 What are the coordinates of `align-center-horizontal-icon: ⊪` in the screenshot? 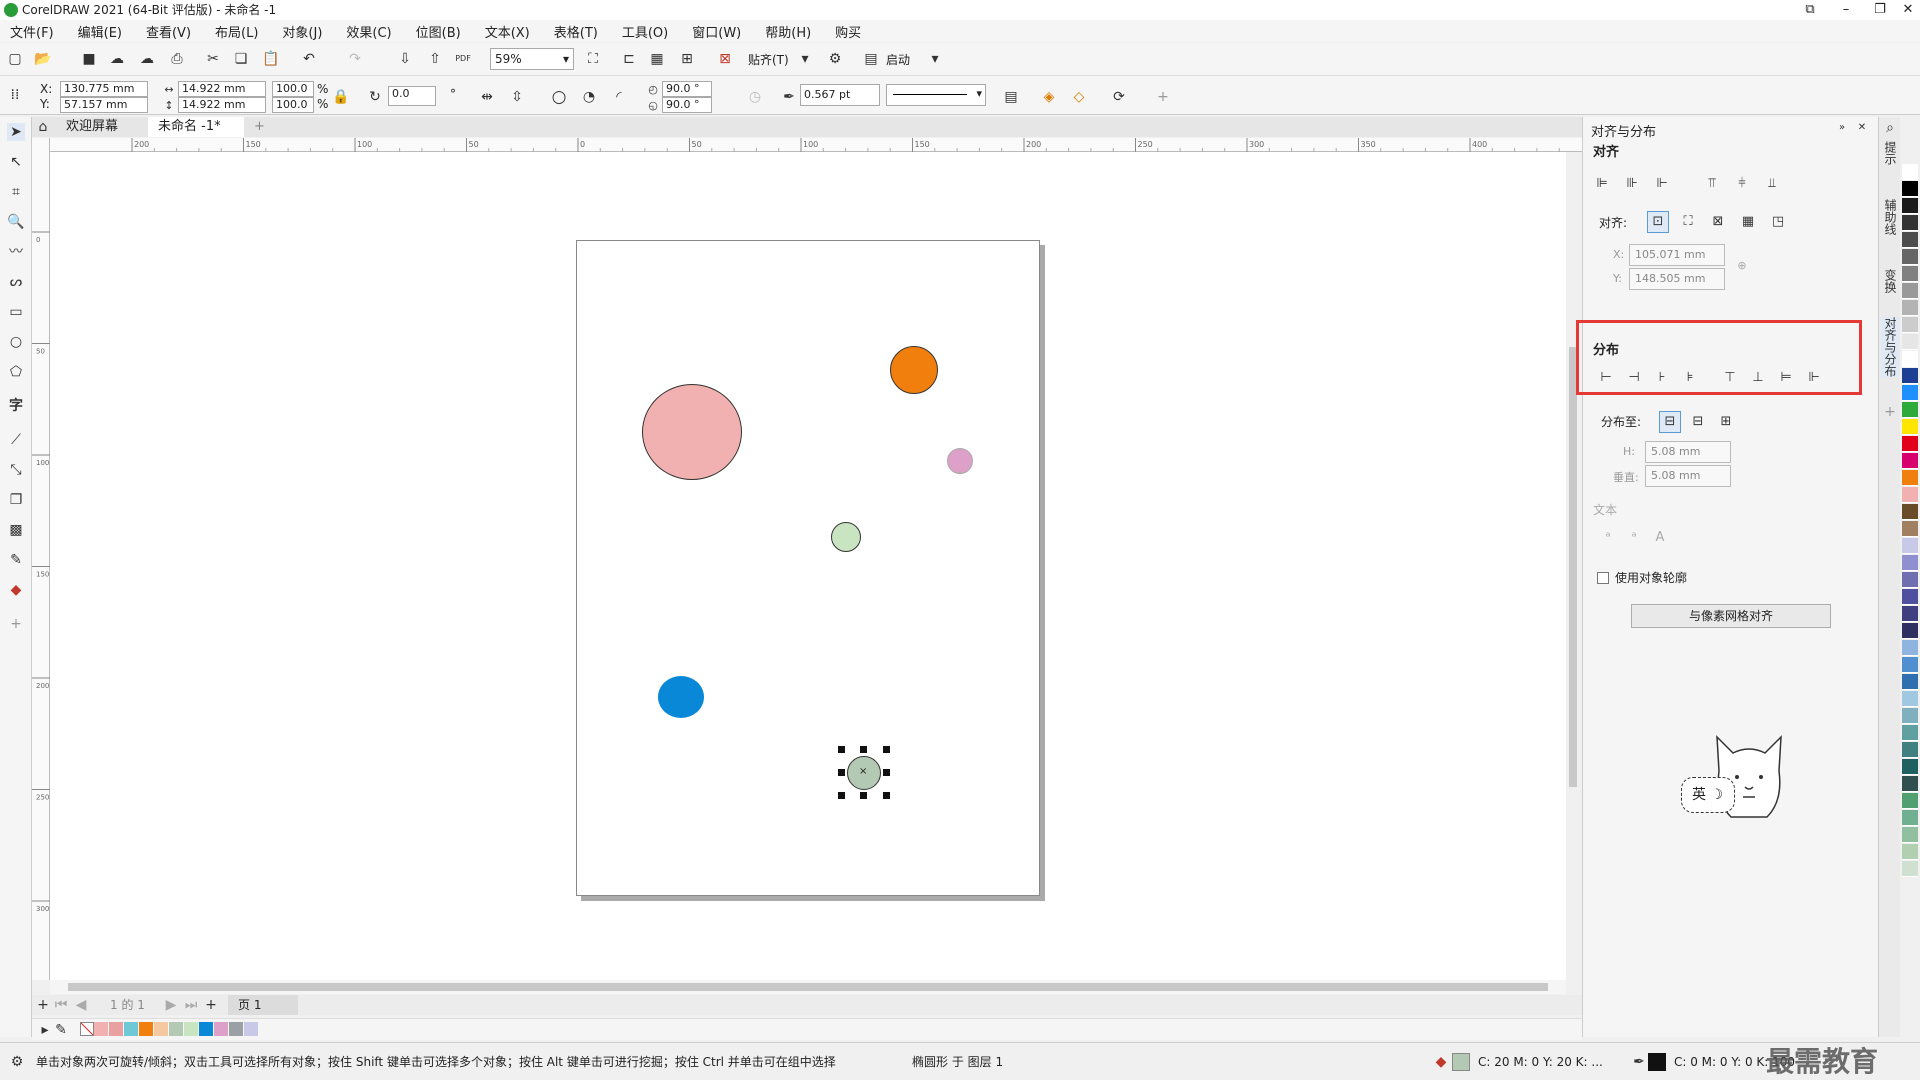 It's located at (1632, 184).